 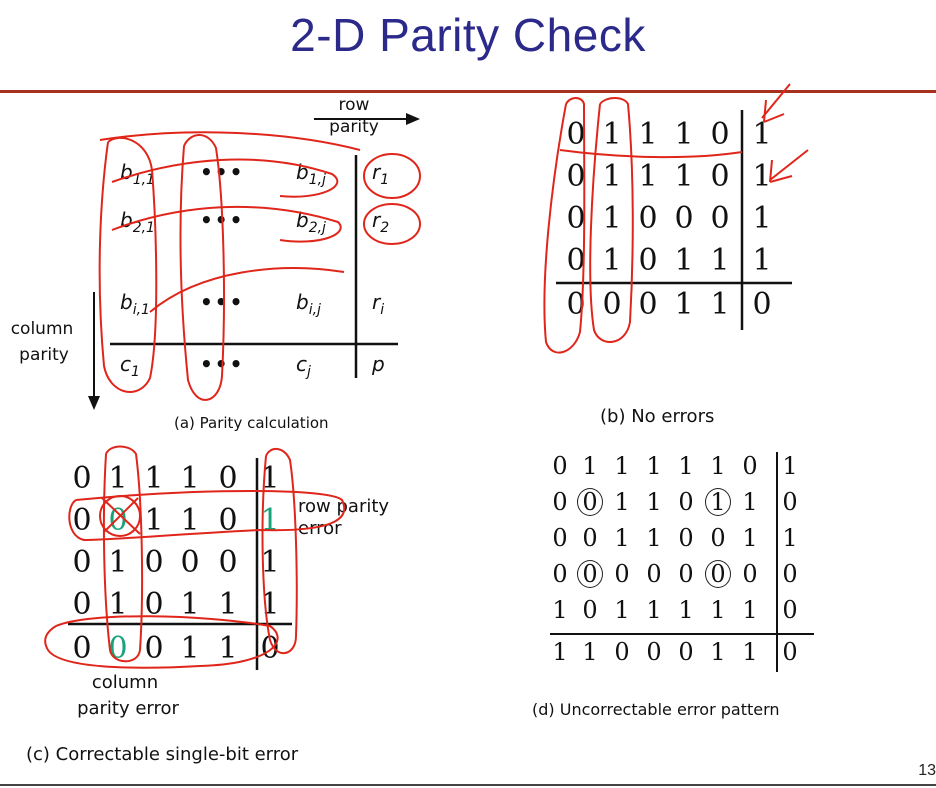 I want to click on page-number: 13, so click(x=927, y=770).